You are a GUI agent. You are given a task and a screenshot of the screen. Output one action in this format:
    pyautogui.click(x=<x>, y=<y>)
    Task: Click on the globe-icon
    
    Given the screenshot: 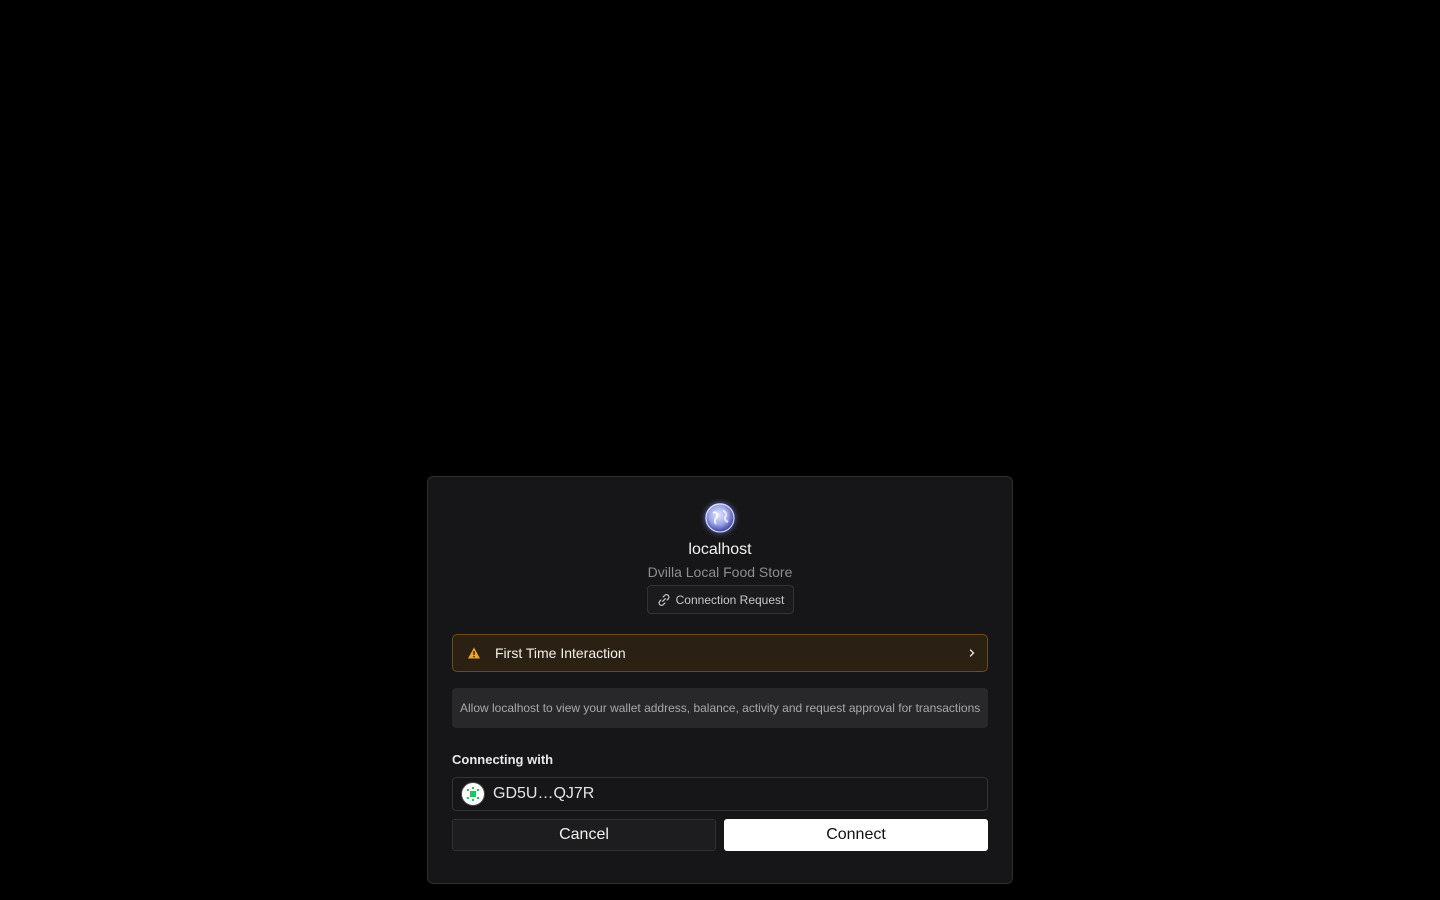 What is the action you would take?
    pyautogui.click(x=720, y=518)
    